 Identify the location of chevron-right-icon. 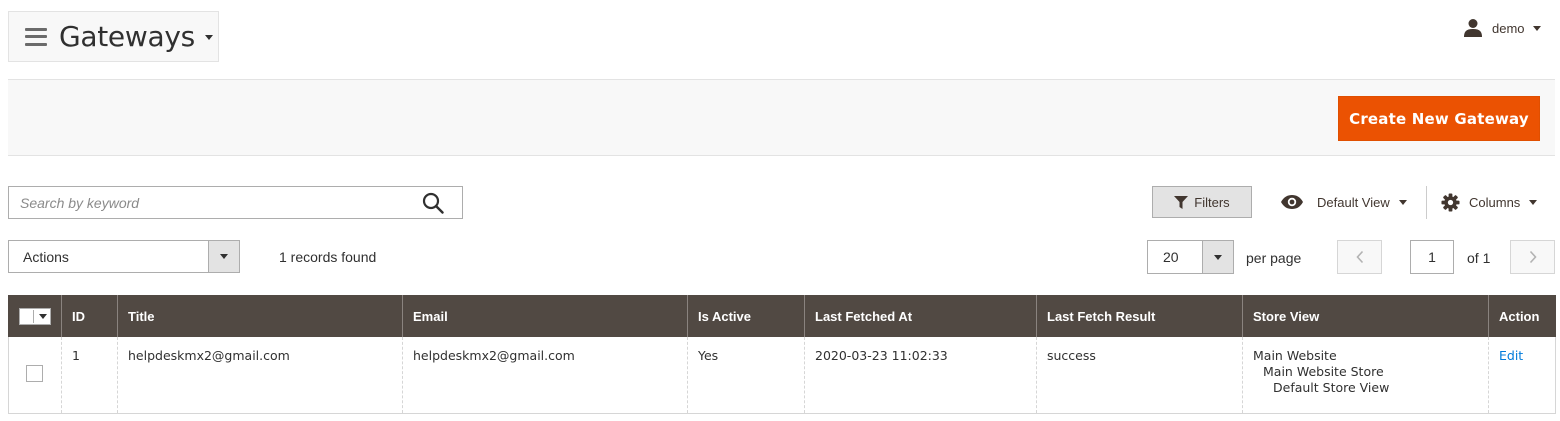
(1533, 257).